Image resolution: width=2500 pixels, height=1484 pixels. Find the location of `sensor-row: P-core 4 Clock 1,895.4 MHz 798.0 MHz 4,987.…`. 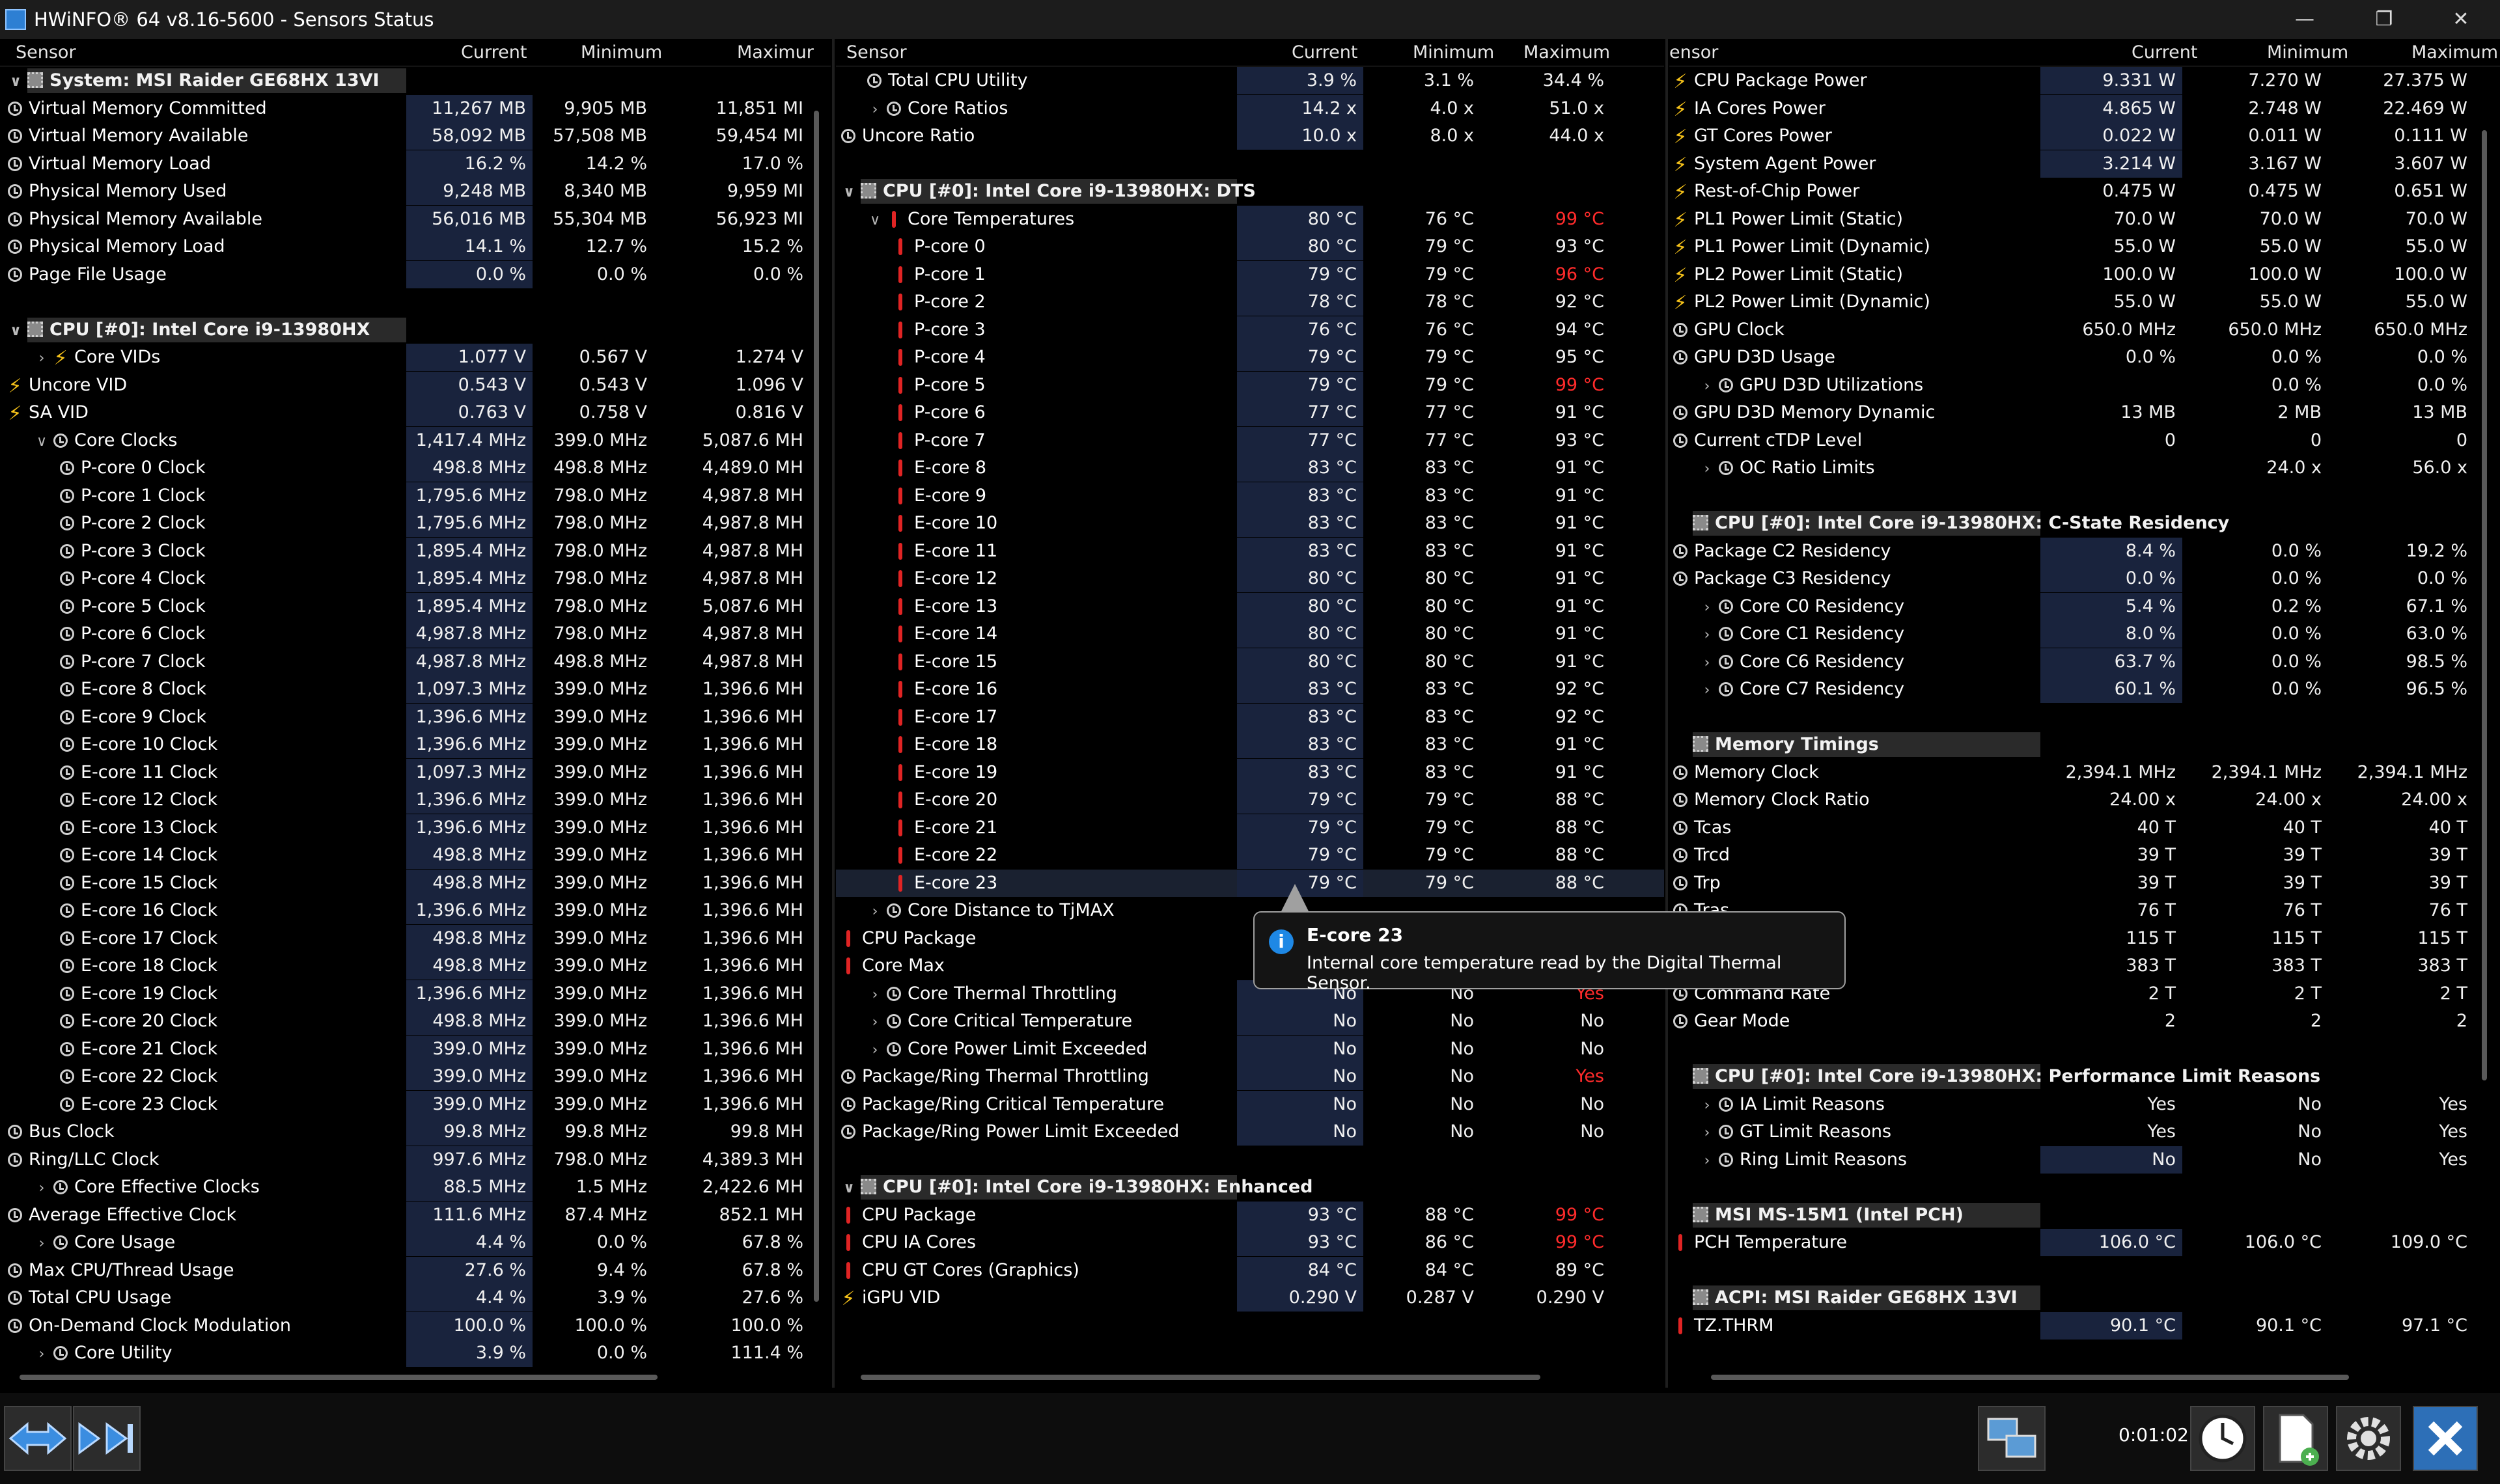

sensor-row: P-core 4 Clock 1,895.4 MHz 798.0 MHz 4,987.… is located at coordinates (415, 579).